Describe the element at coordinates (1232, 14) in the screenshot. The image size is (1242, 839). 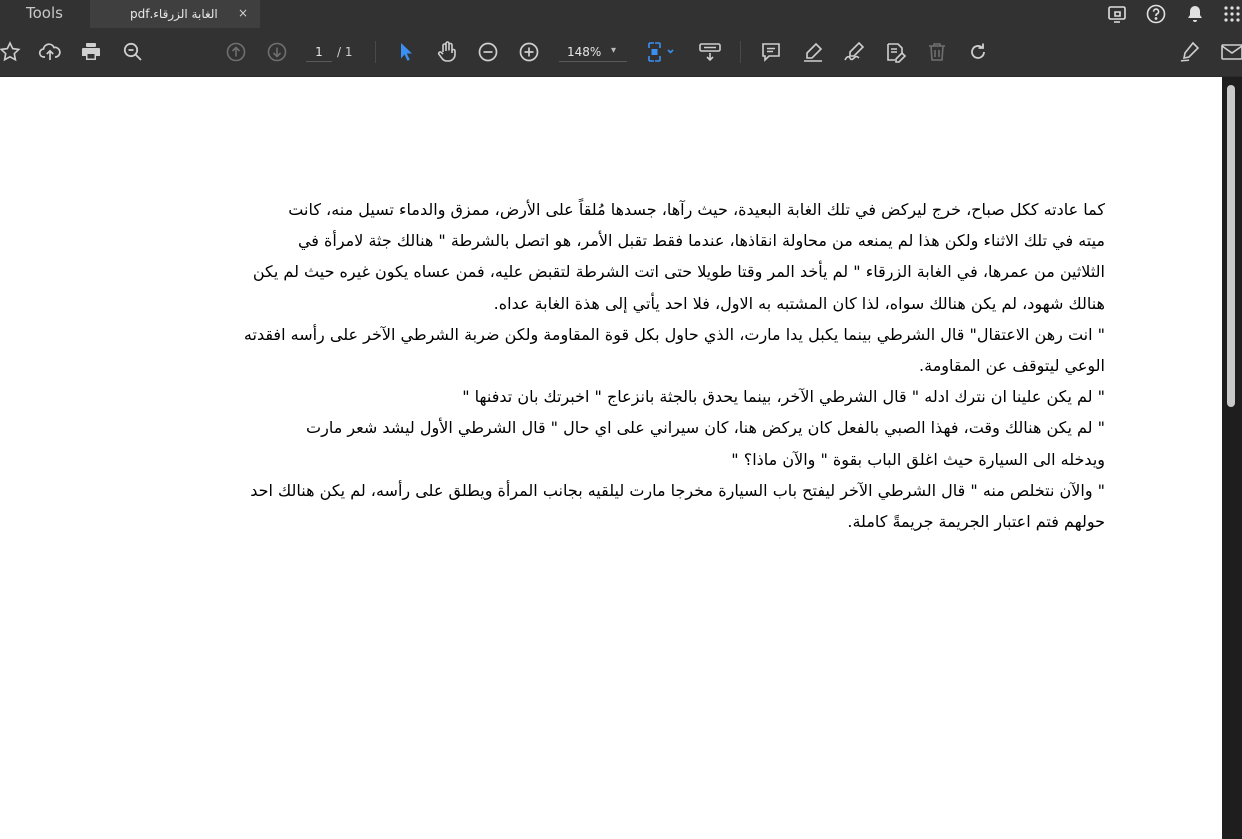
I see `apps-grid-icon` at that location.